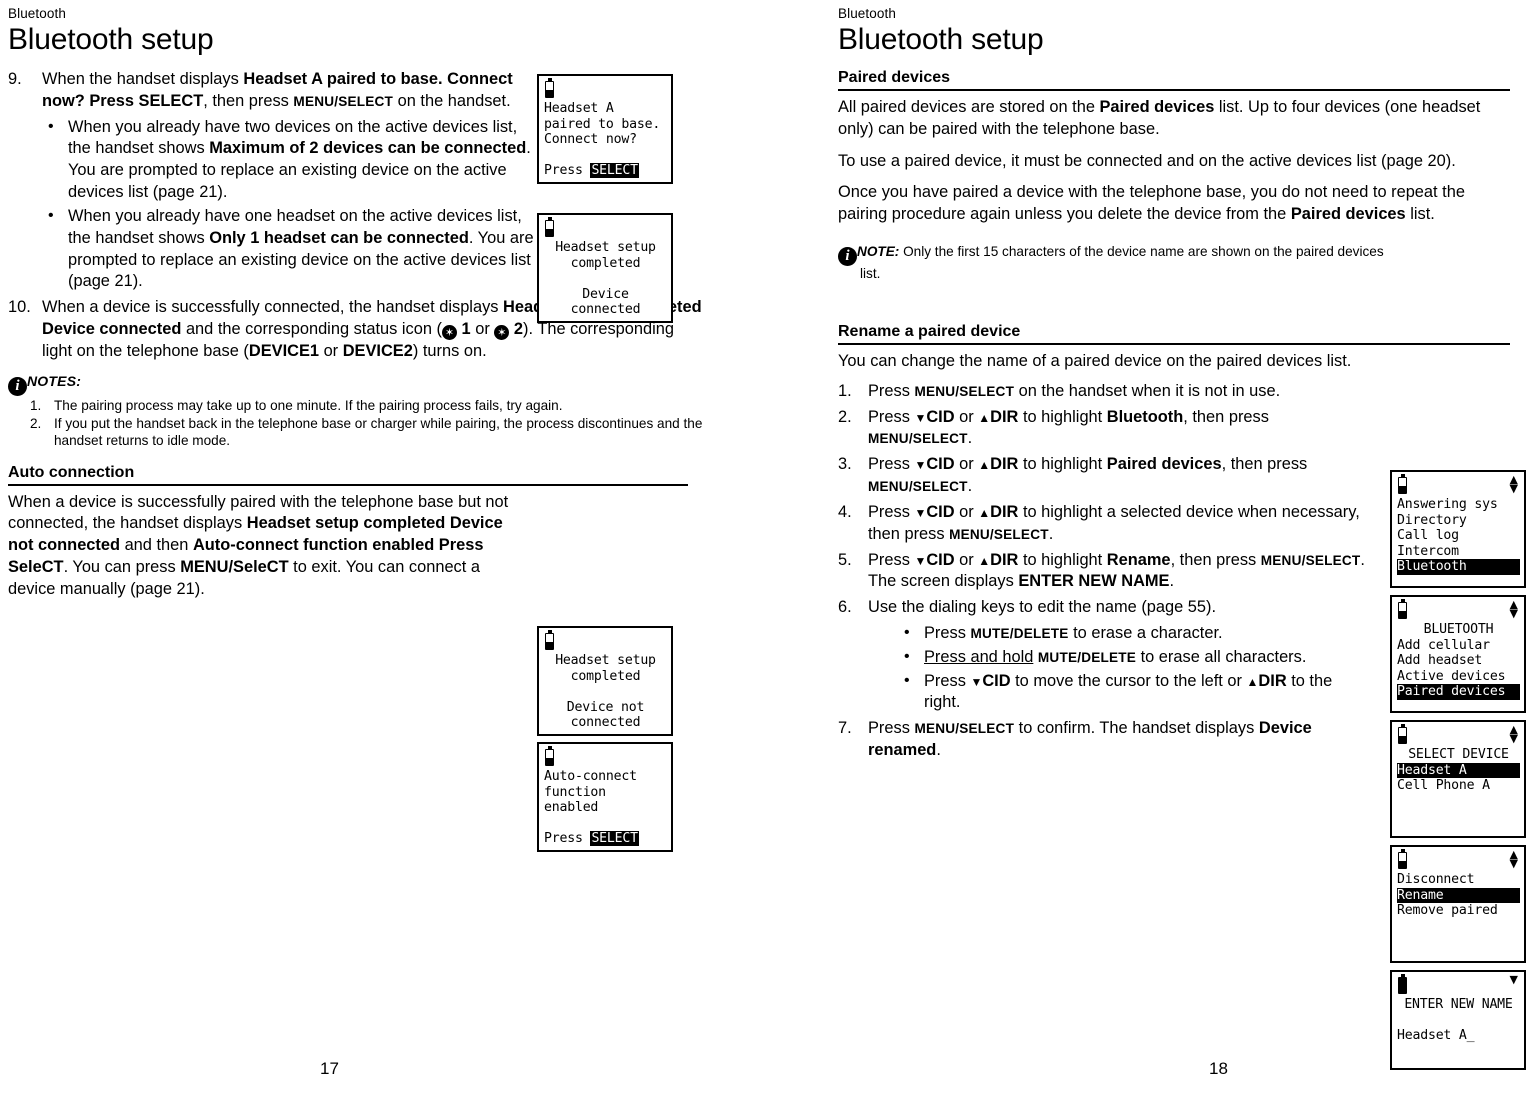  What do you see at coordinates (1019, 633) in the screenshot?
I see `key-mute-delete: MUTE/DELETE` at bounding box center [1019, 633].